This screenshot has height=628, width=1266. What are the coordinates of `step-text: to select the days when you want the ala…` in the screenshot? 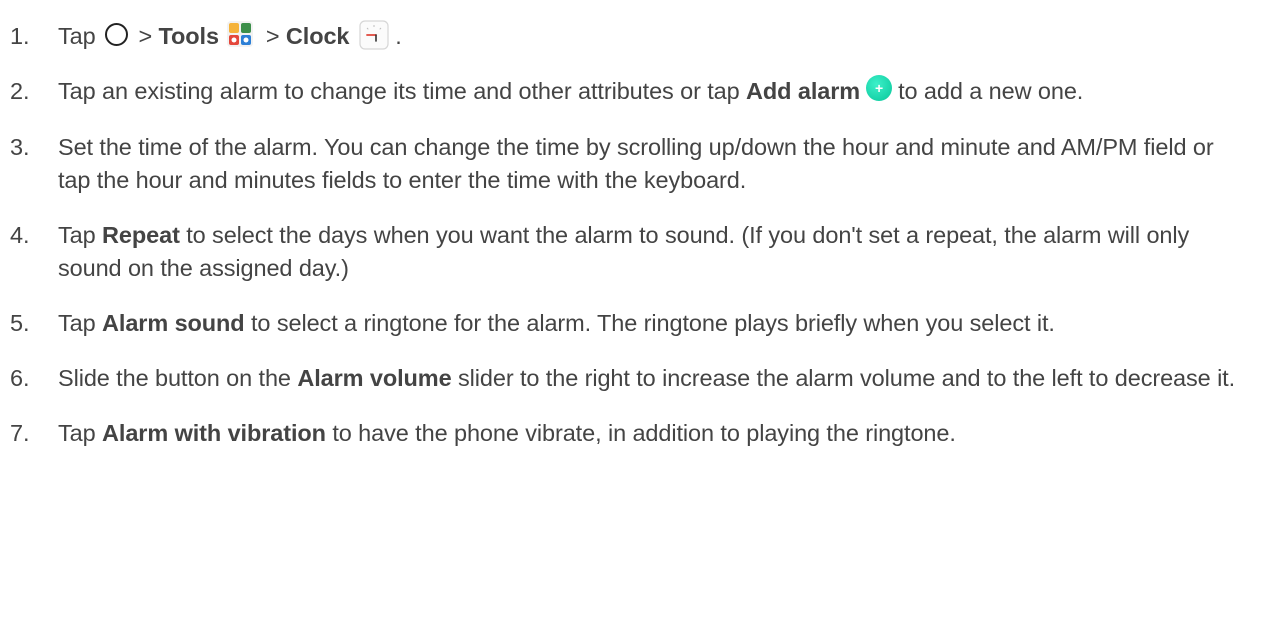 It's located at (624, 251).